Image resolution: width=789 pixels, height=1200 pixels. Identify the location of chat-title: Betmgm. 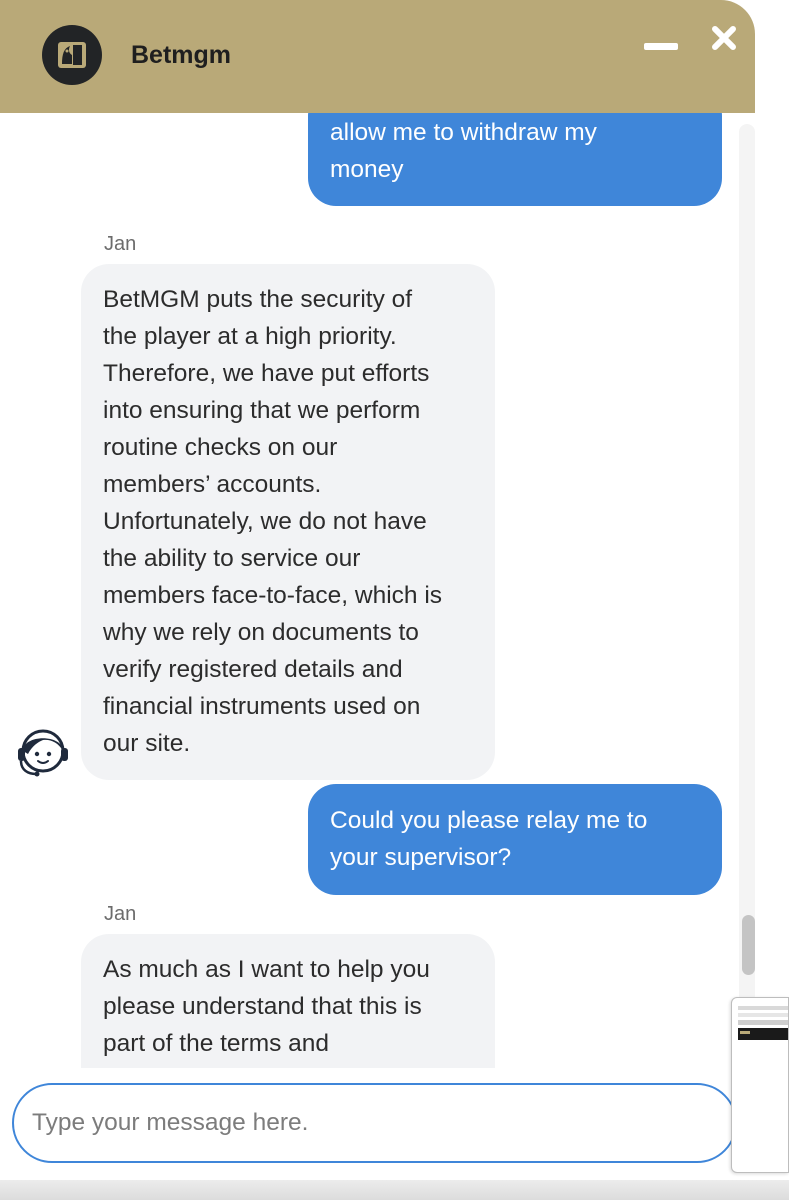
(181, 55).